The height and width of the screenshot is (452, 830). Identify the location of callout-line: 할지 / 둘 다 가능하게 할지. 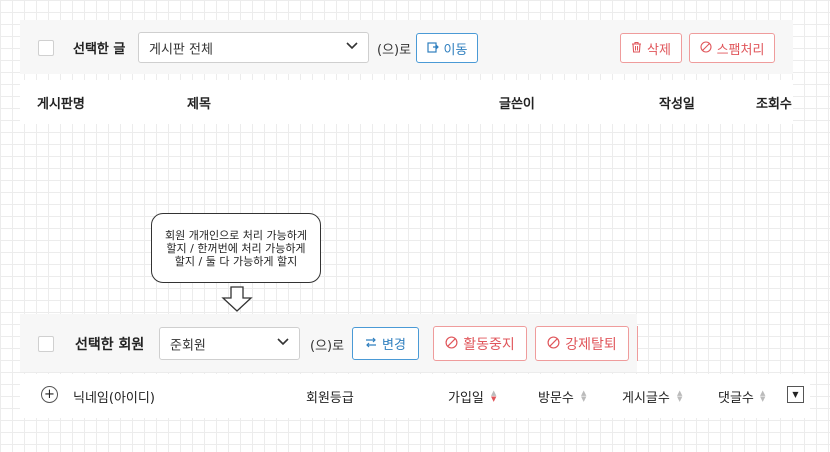
(236, 261).